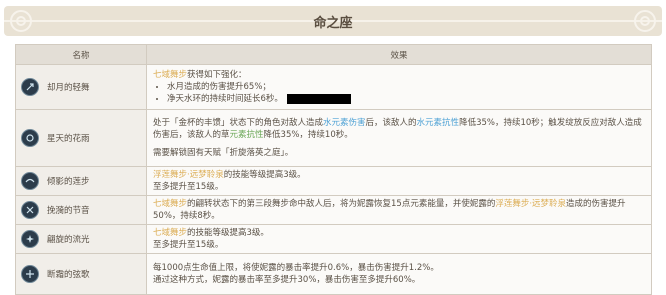 The image size is (666, 295). I want to click on constellation-name: 翩旋的流光, so click(68, 240).